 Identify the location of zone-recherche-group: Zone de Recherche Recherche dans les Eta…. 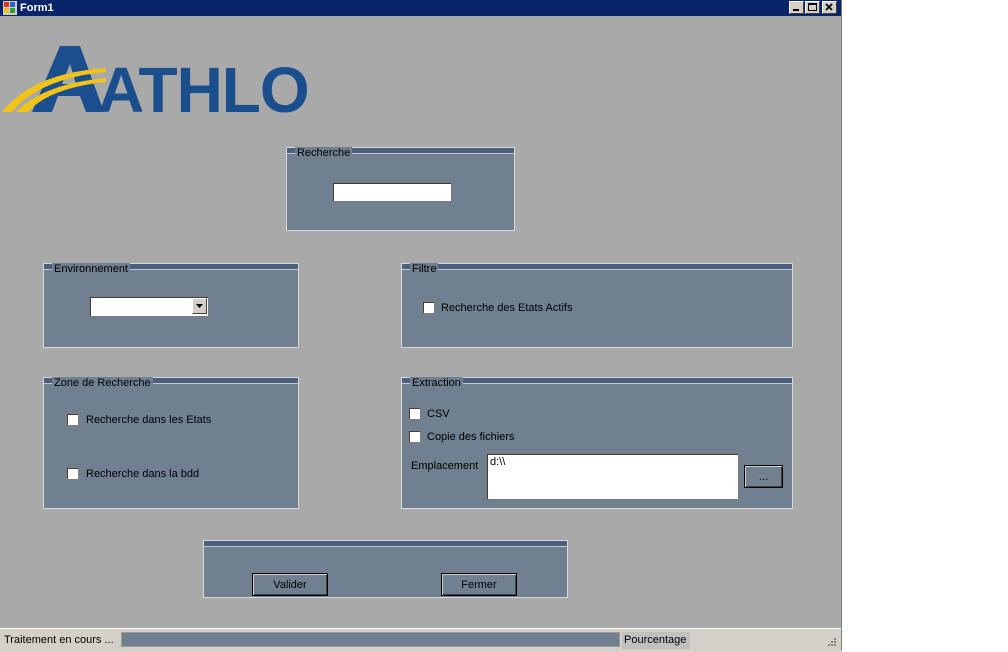
(171, 443).